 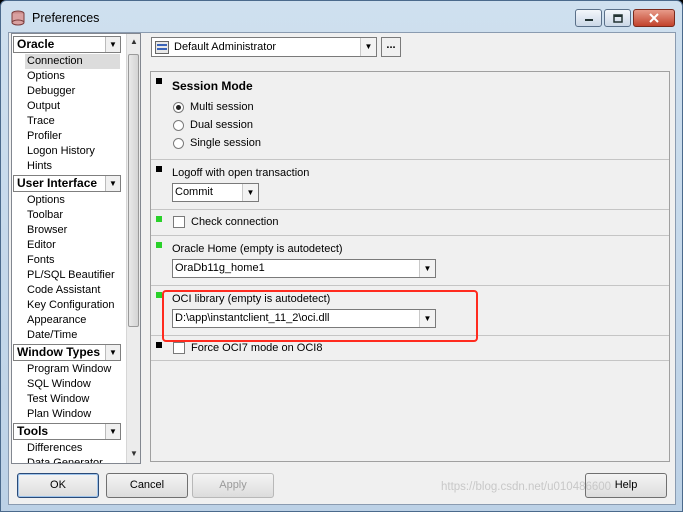 I want to click on check-connection-label: Check connection, so click(x=235, y=222).